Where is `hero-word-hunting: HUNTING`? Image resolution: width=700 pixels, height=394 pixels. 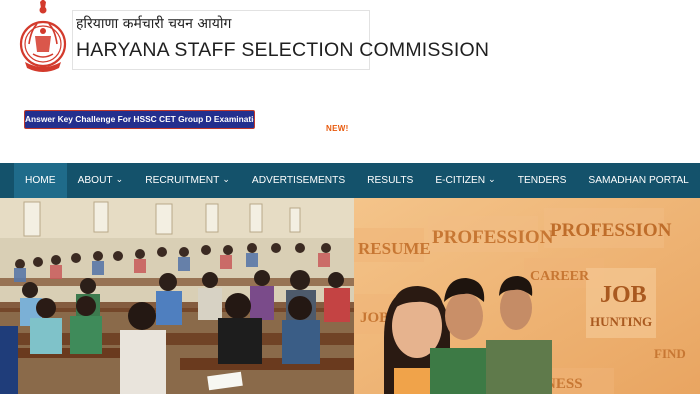 hero-word-hunting: HUNTING is located at coordinates (621, 321).